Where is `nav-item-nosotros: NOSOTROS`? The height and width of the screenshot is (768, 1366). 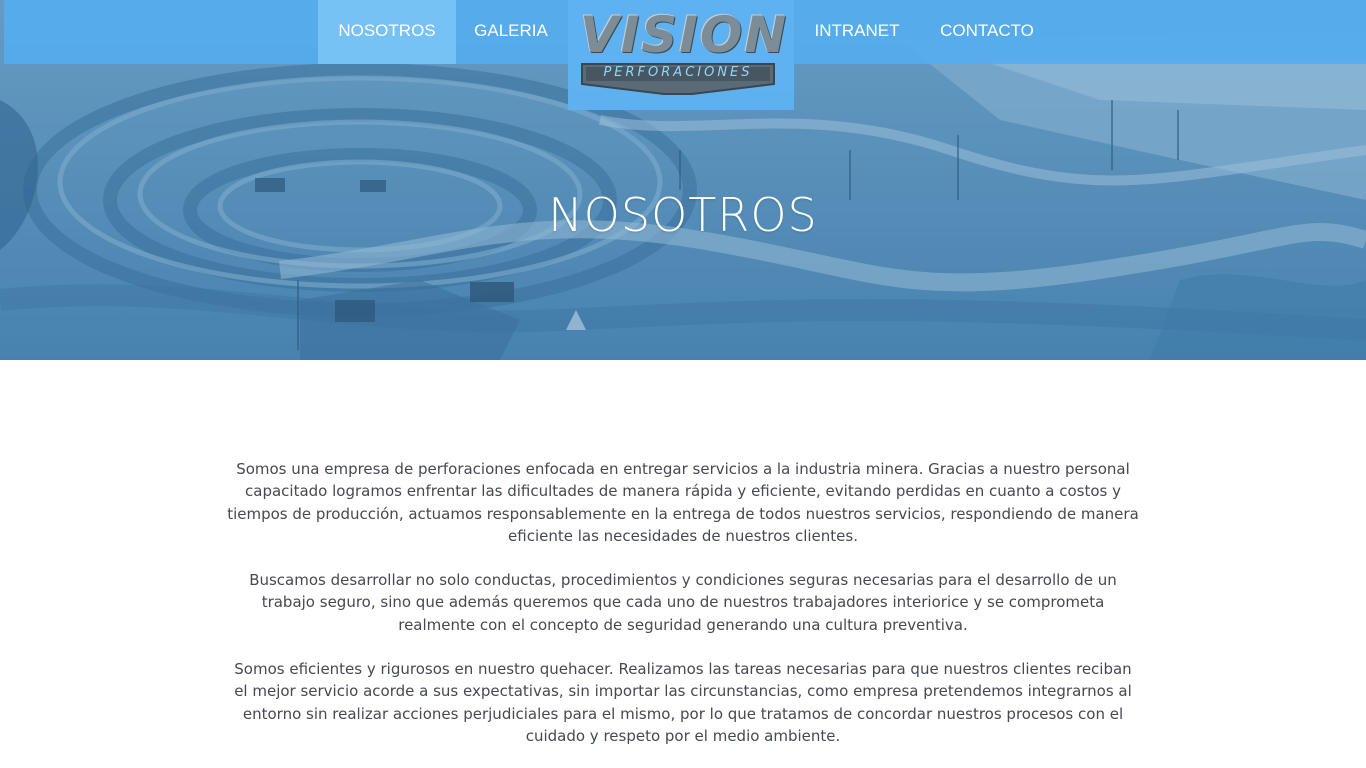 nav-item-nosotros: NOSOTROS is located at coordinates (387, 32).